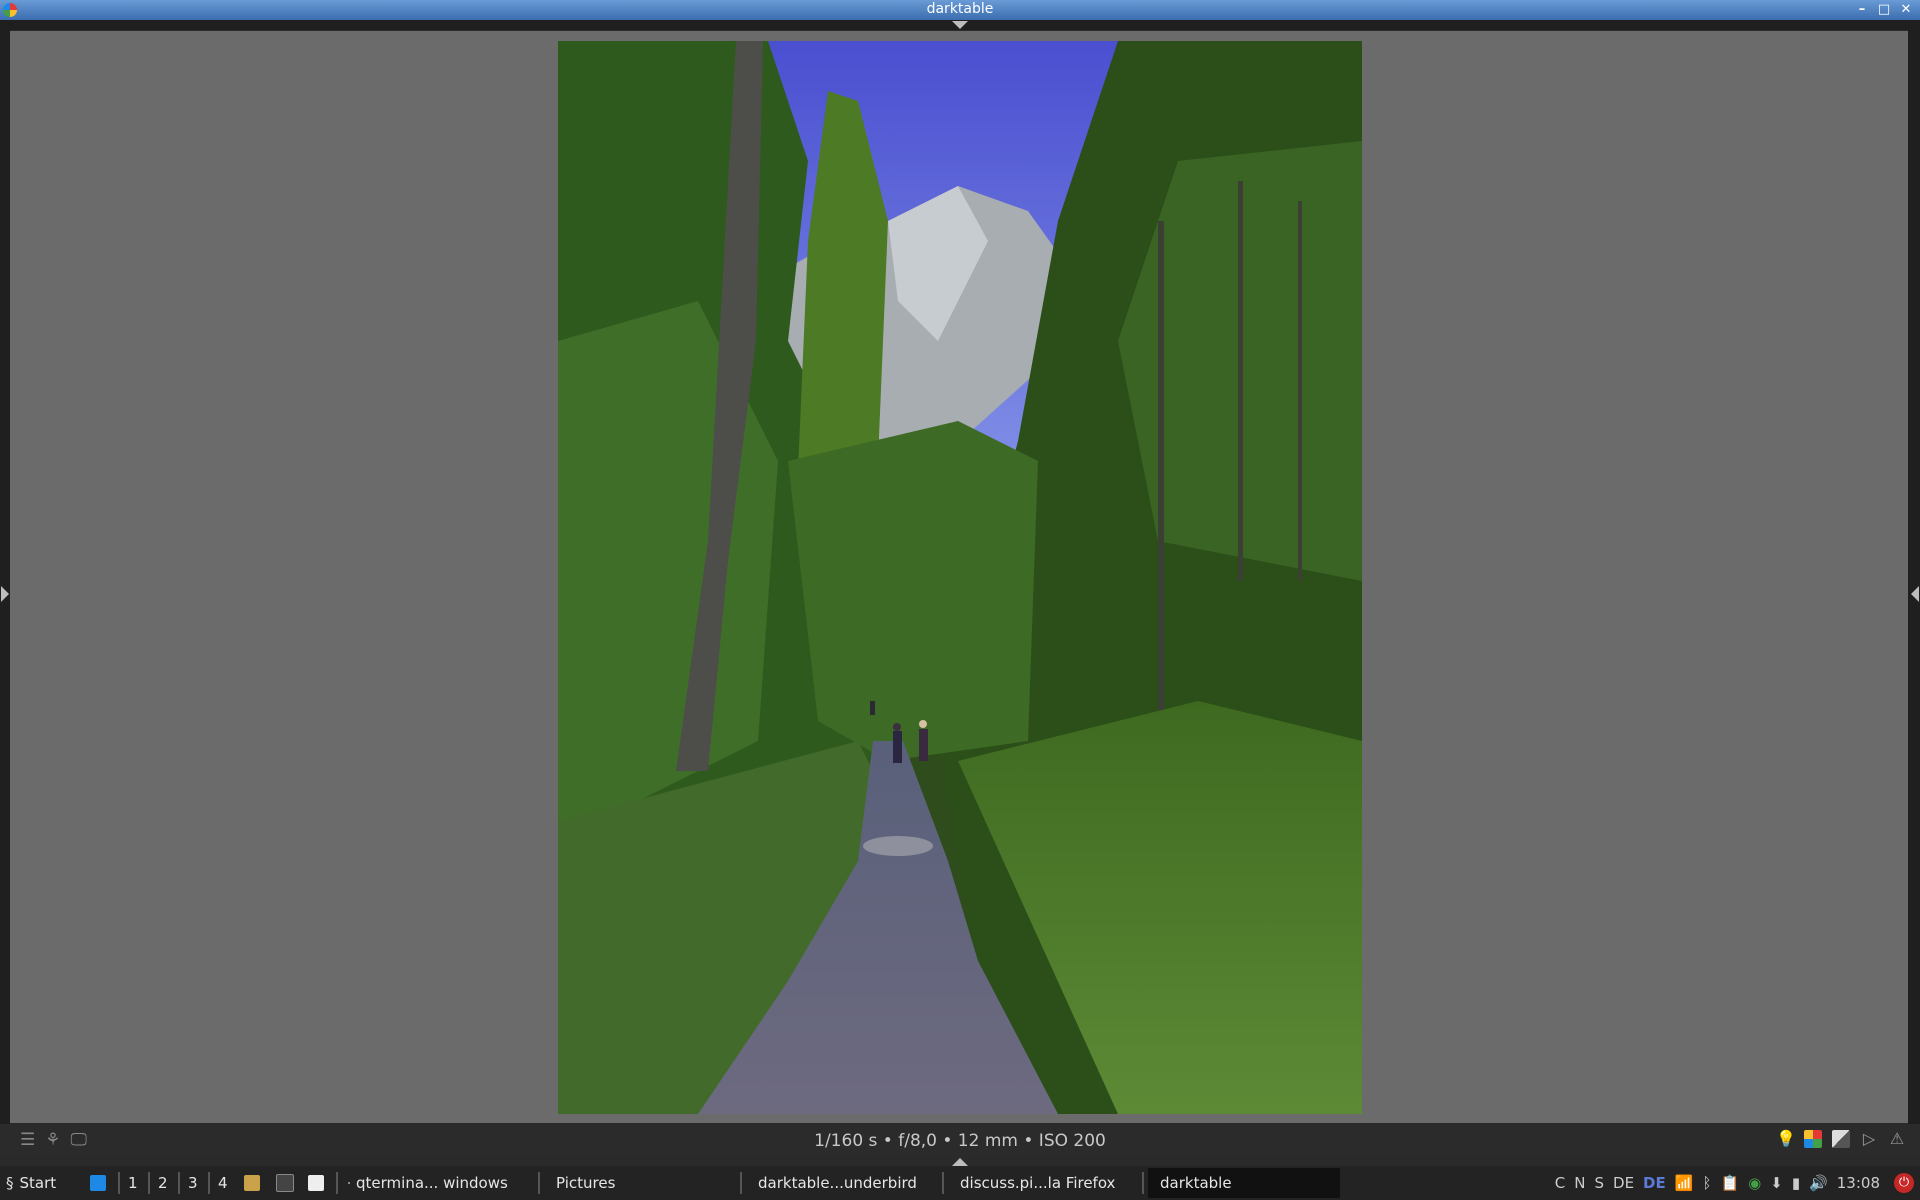 Image resolution: width=1920 pixels, height=1200 pixels. I want to click on bottom-panel-toggle-icon, so click(960, 1162).